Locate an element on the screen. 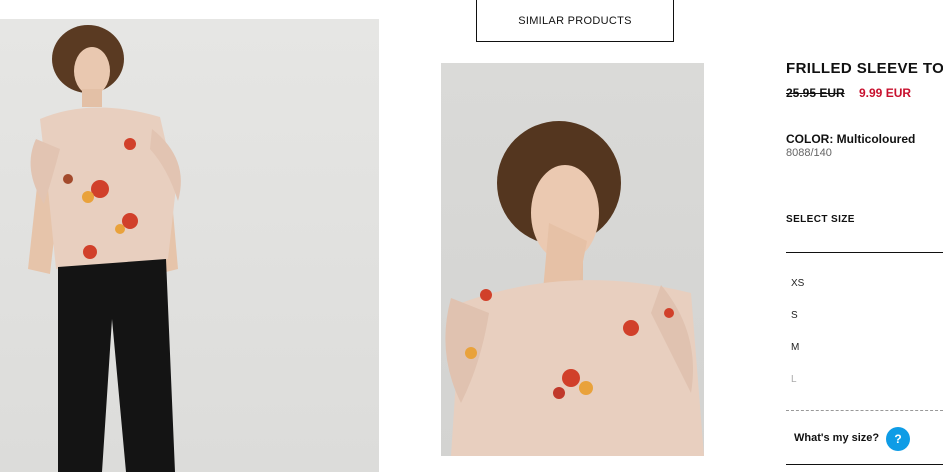 The image size is (943, 472). size-option-xs: XS is located at coordinates (797, 283).